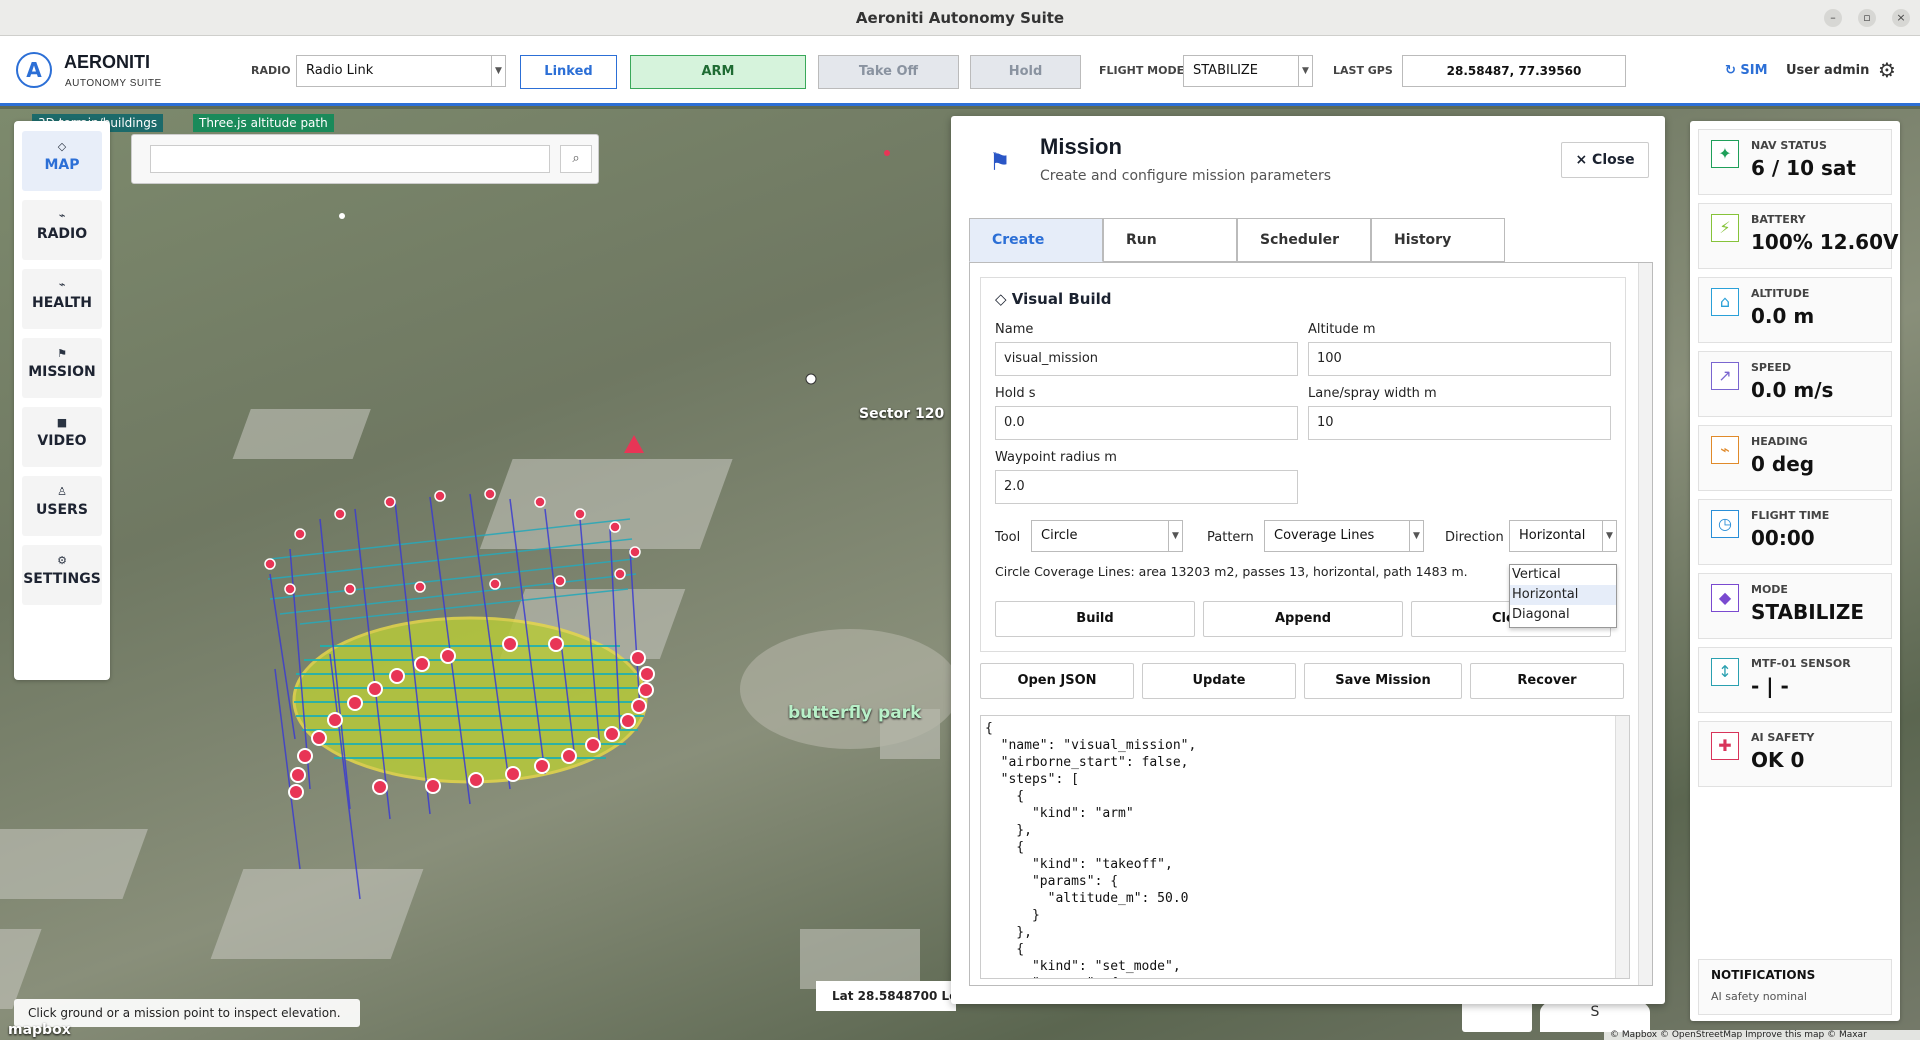 This screenshot has height=1040, width=1920. What do you see at coordinates (1015, 393) in the screenshot?
I see `hold-label: Hold s` at bounding box center [1015, 393].